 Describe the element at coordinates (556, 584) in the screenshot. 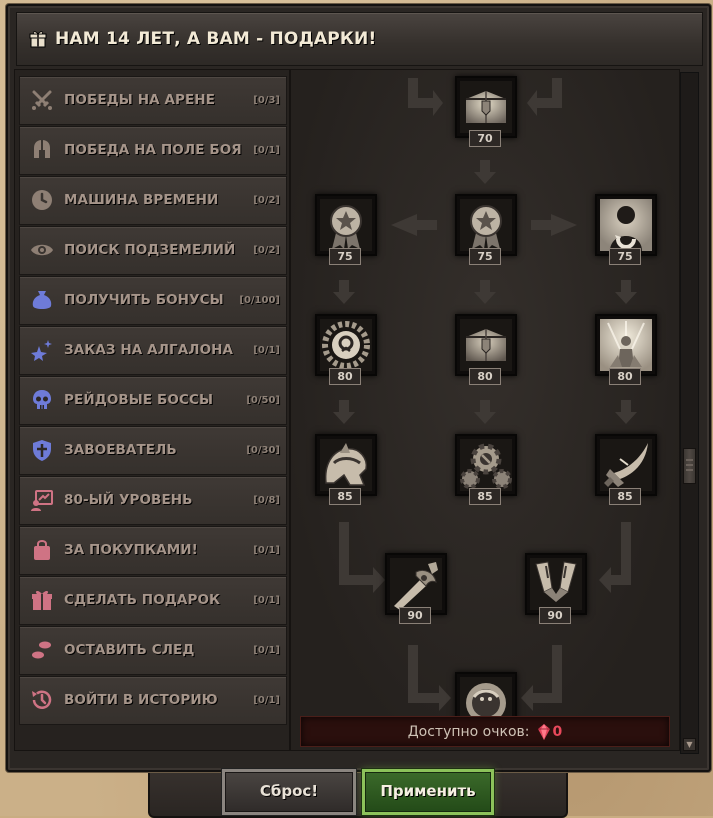

I see `gauntlets-icon` at that location.